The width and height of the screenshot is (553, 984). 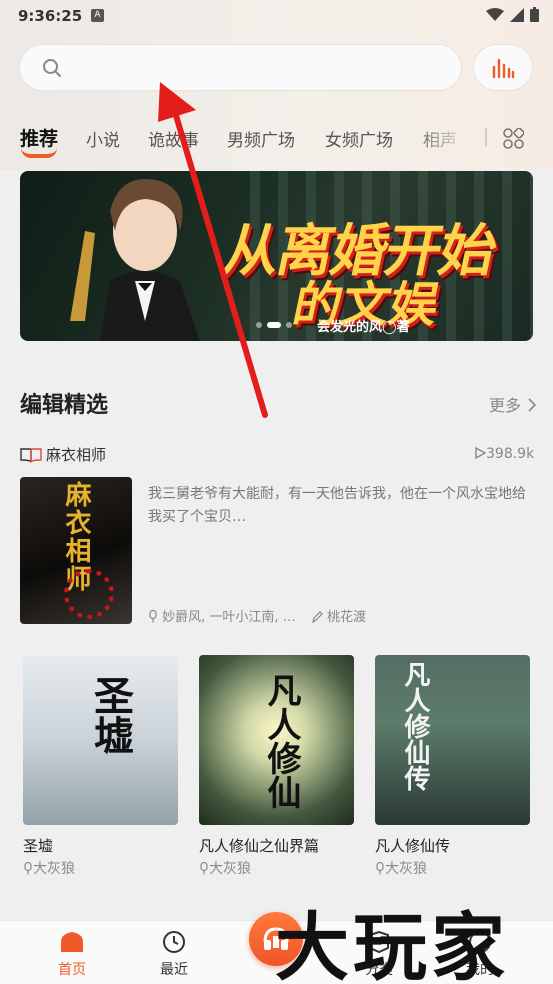 What do you see at coordinates (39, 137) in the screenshot?
I see `tab-recommend: 推荐` at bounding box center [39, 137].